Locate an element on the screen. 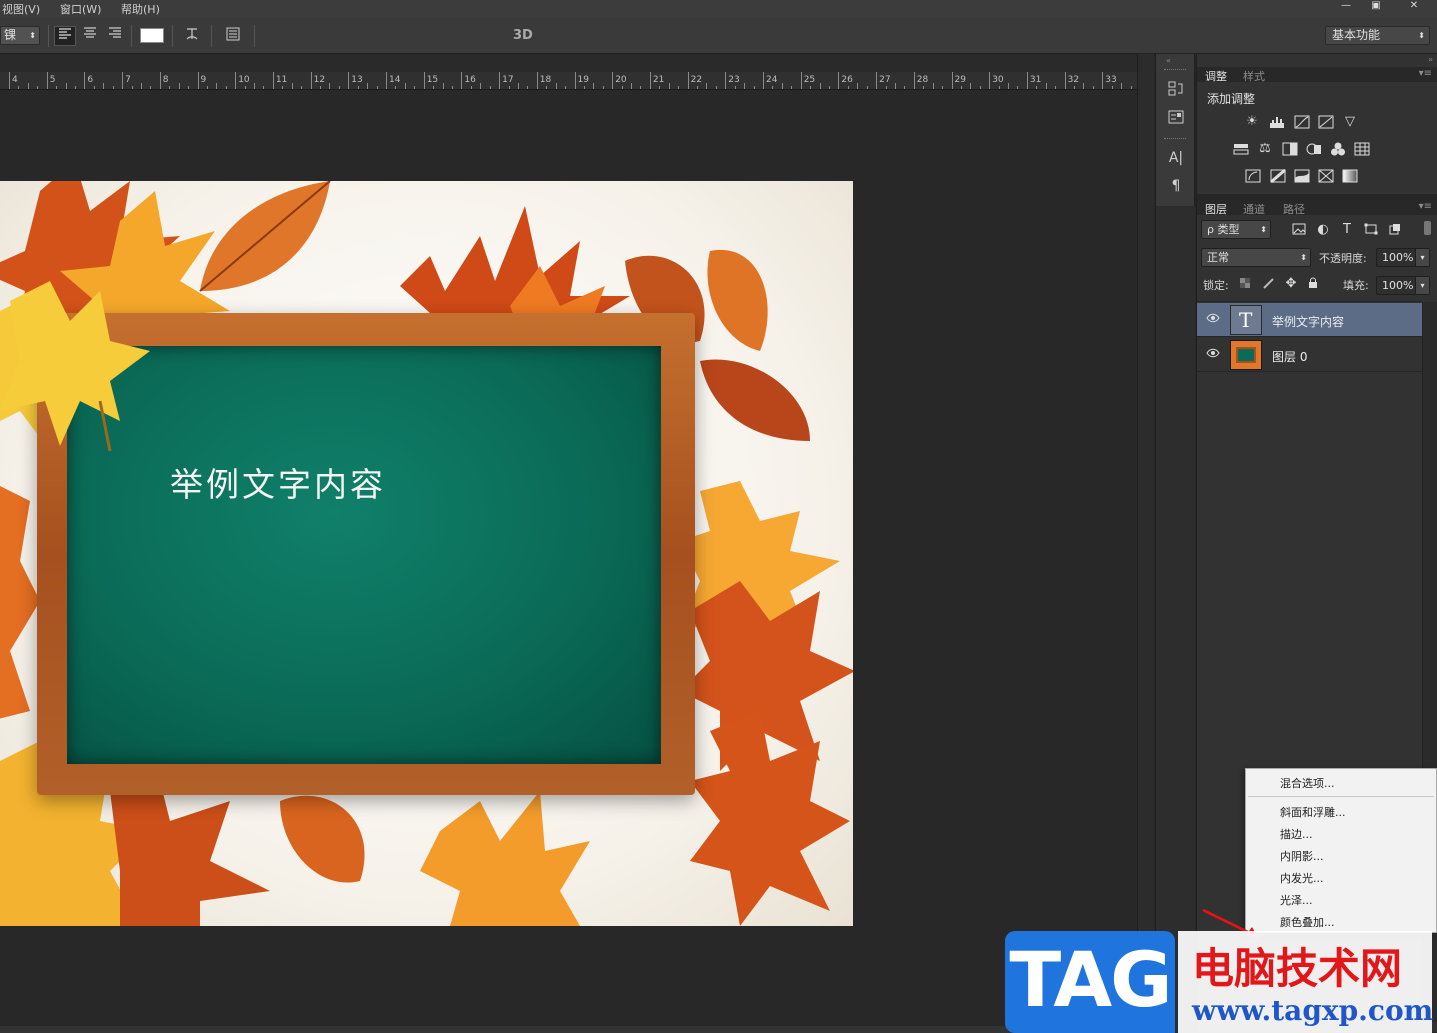  lock-position-icon: ✥ is located at coordinates (1291, 284).